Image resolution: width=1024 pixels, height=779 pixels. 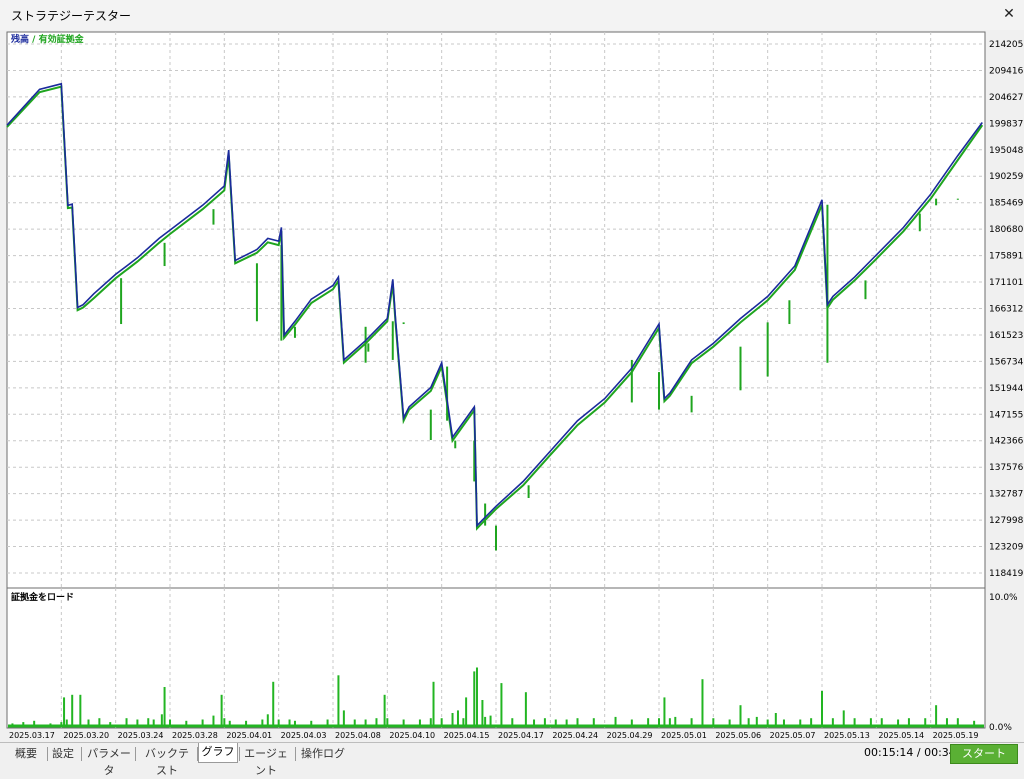 I want to click on chart-legend: 残高 / 有効証拠金, so click(x=48, y=39).